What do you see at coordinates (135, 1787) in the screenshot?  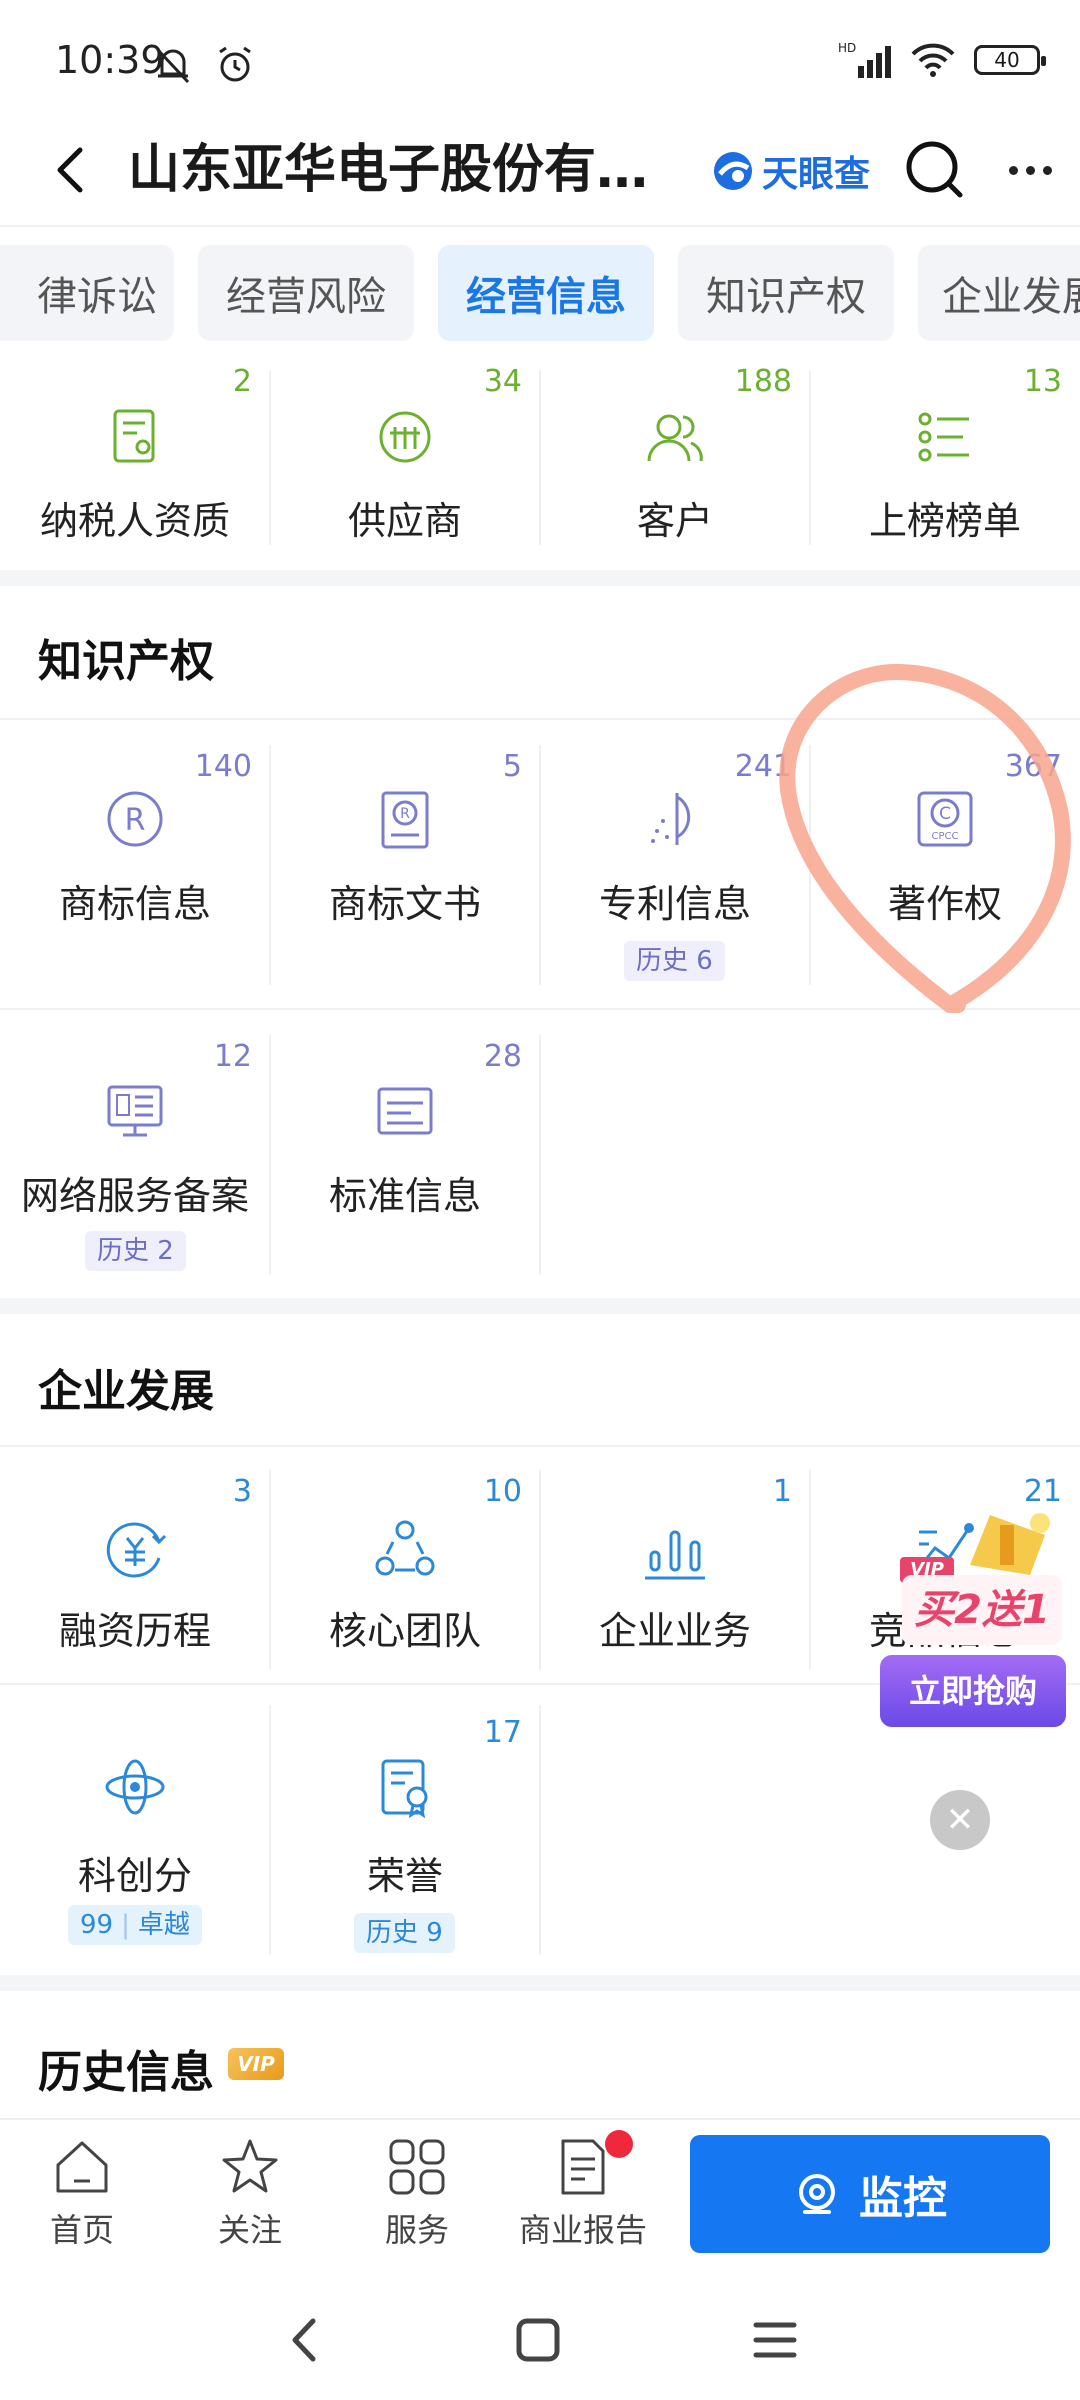 I see `tech-score-icon` at bounding box center [135, 1787].